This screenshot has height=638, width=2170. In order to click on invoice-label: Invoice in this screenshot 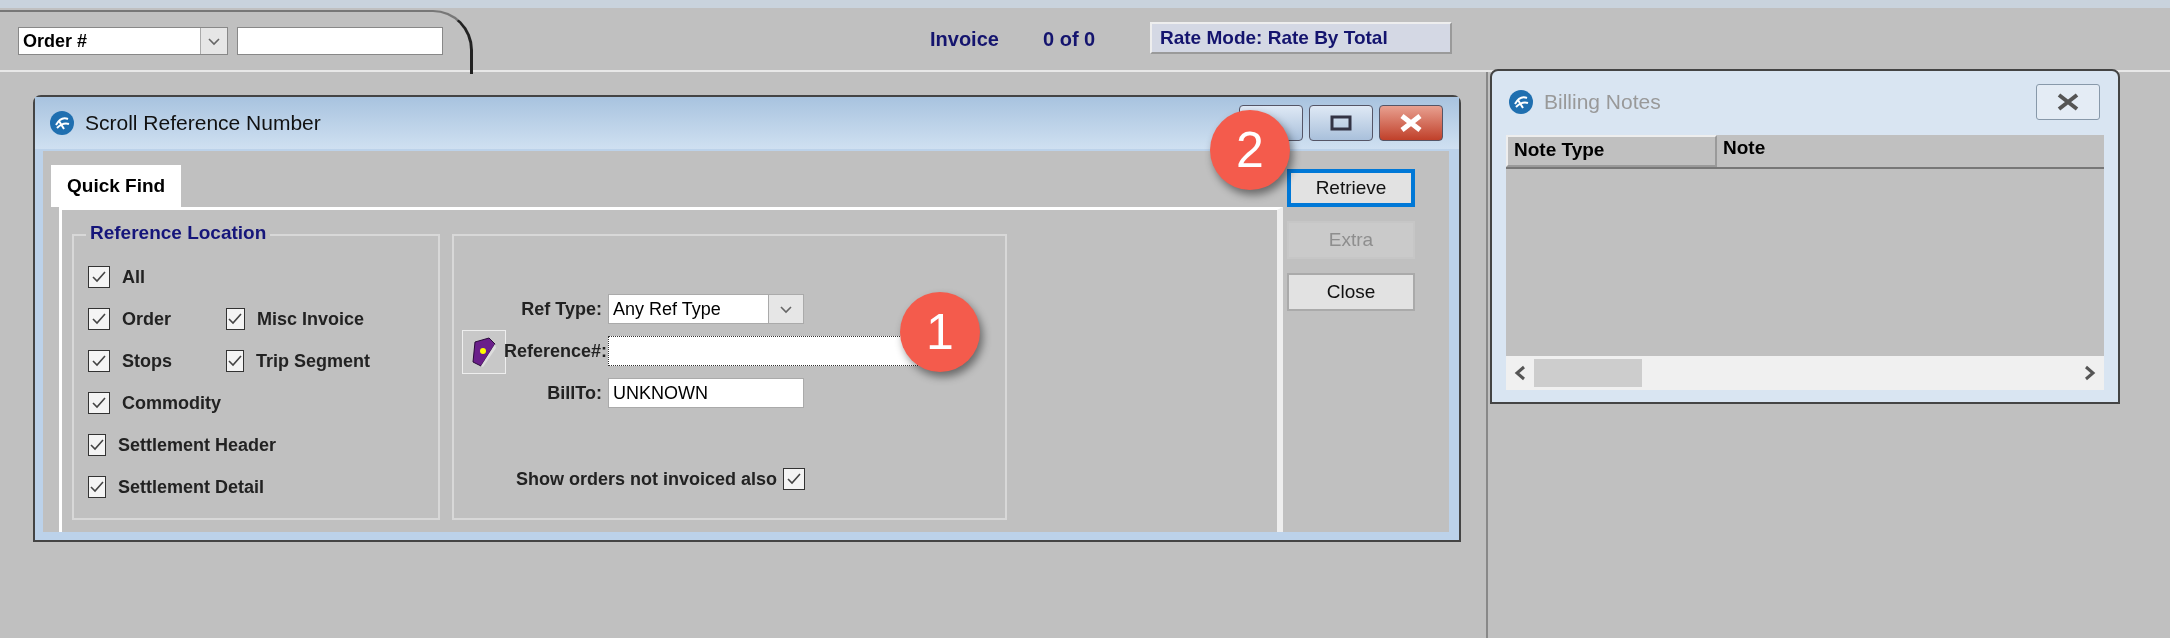, I will do `click(964, 39)`.